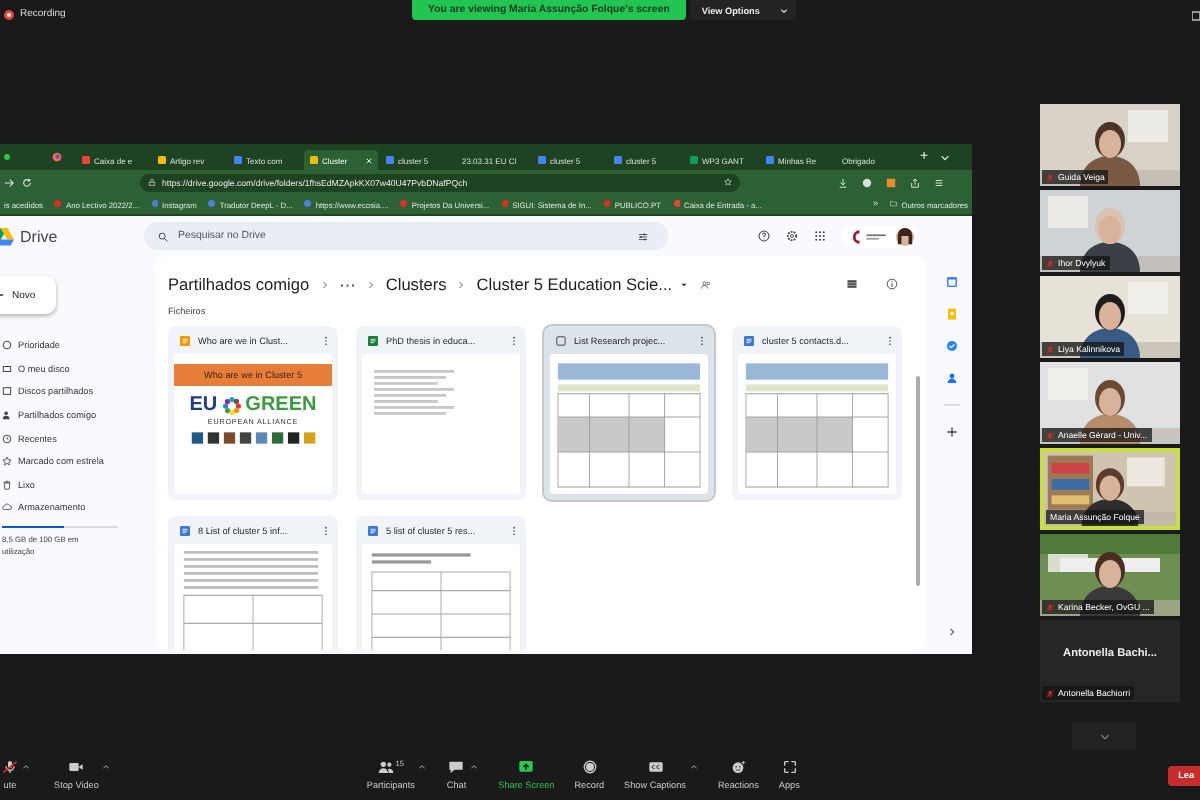 The image size is (1200, 800). What do you see at coordinates (952, 378) in the screenshot?
I see `contacts-icon` at bounding box center [952, 378].